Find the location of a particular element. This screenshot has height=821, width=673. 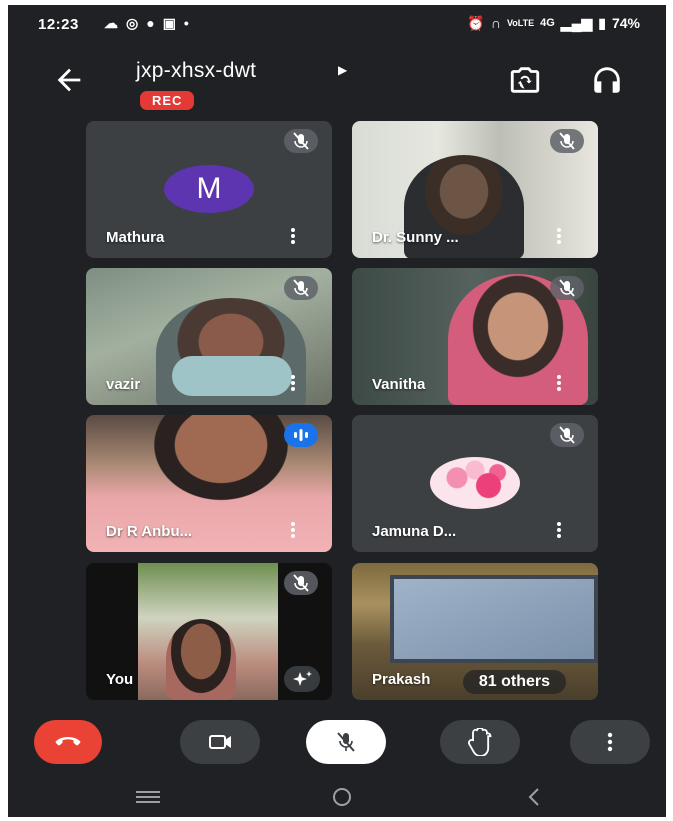

alarm-icon: ⏰ is located at coordinates (476, 23).